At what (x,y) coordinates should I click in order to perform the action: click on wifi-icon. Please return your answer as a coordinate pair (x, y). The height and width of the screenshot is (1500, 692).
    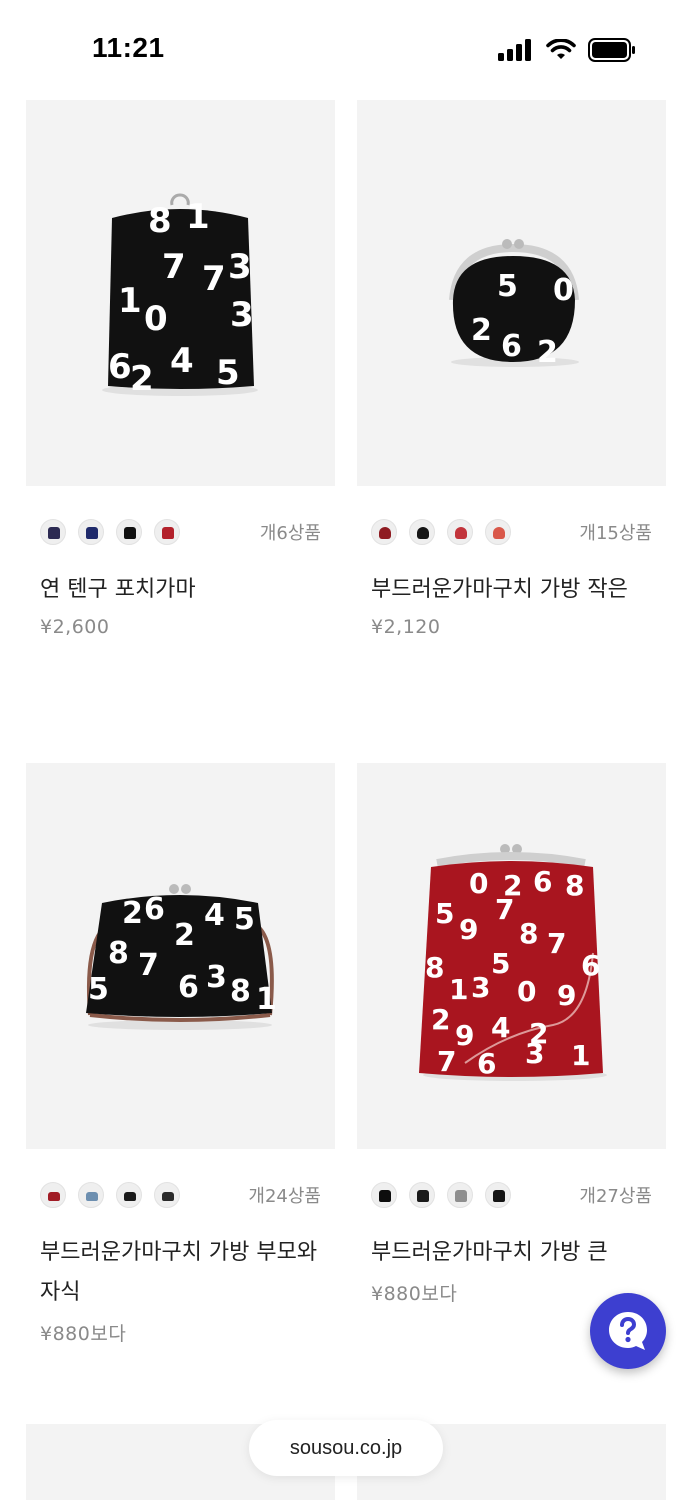
    Looking at the image, I should click on (561, 49).